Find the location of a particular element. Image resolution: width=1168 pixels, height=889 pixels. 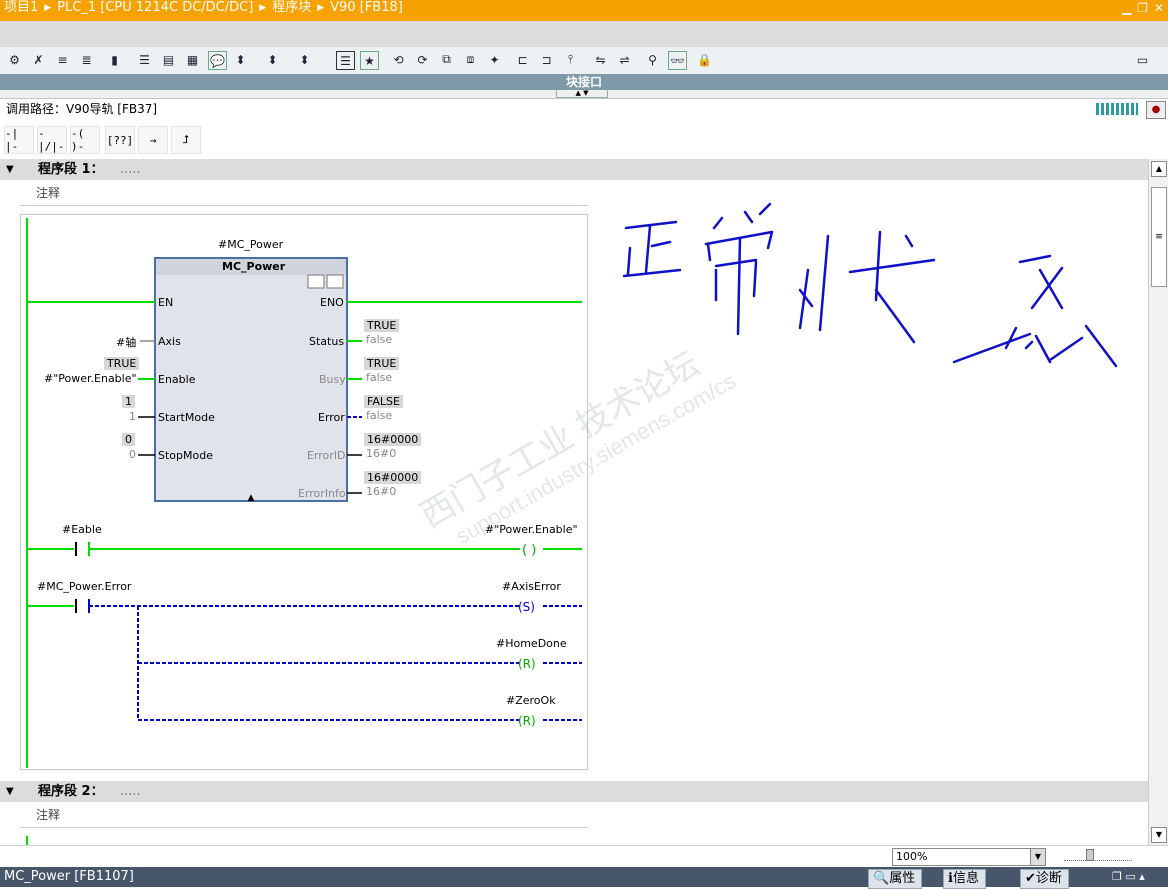

contact-eable: #Eable is located at coordinates (82, 529).